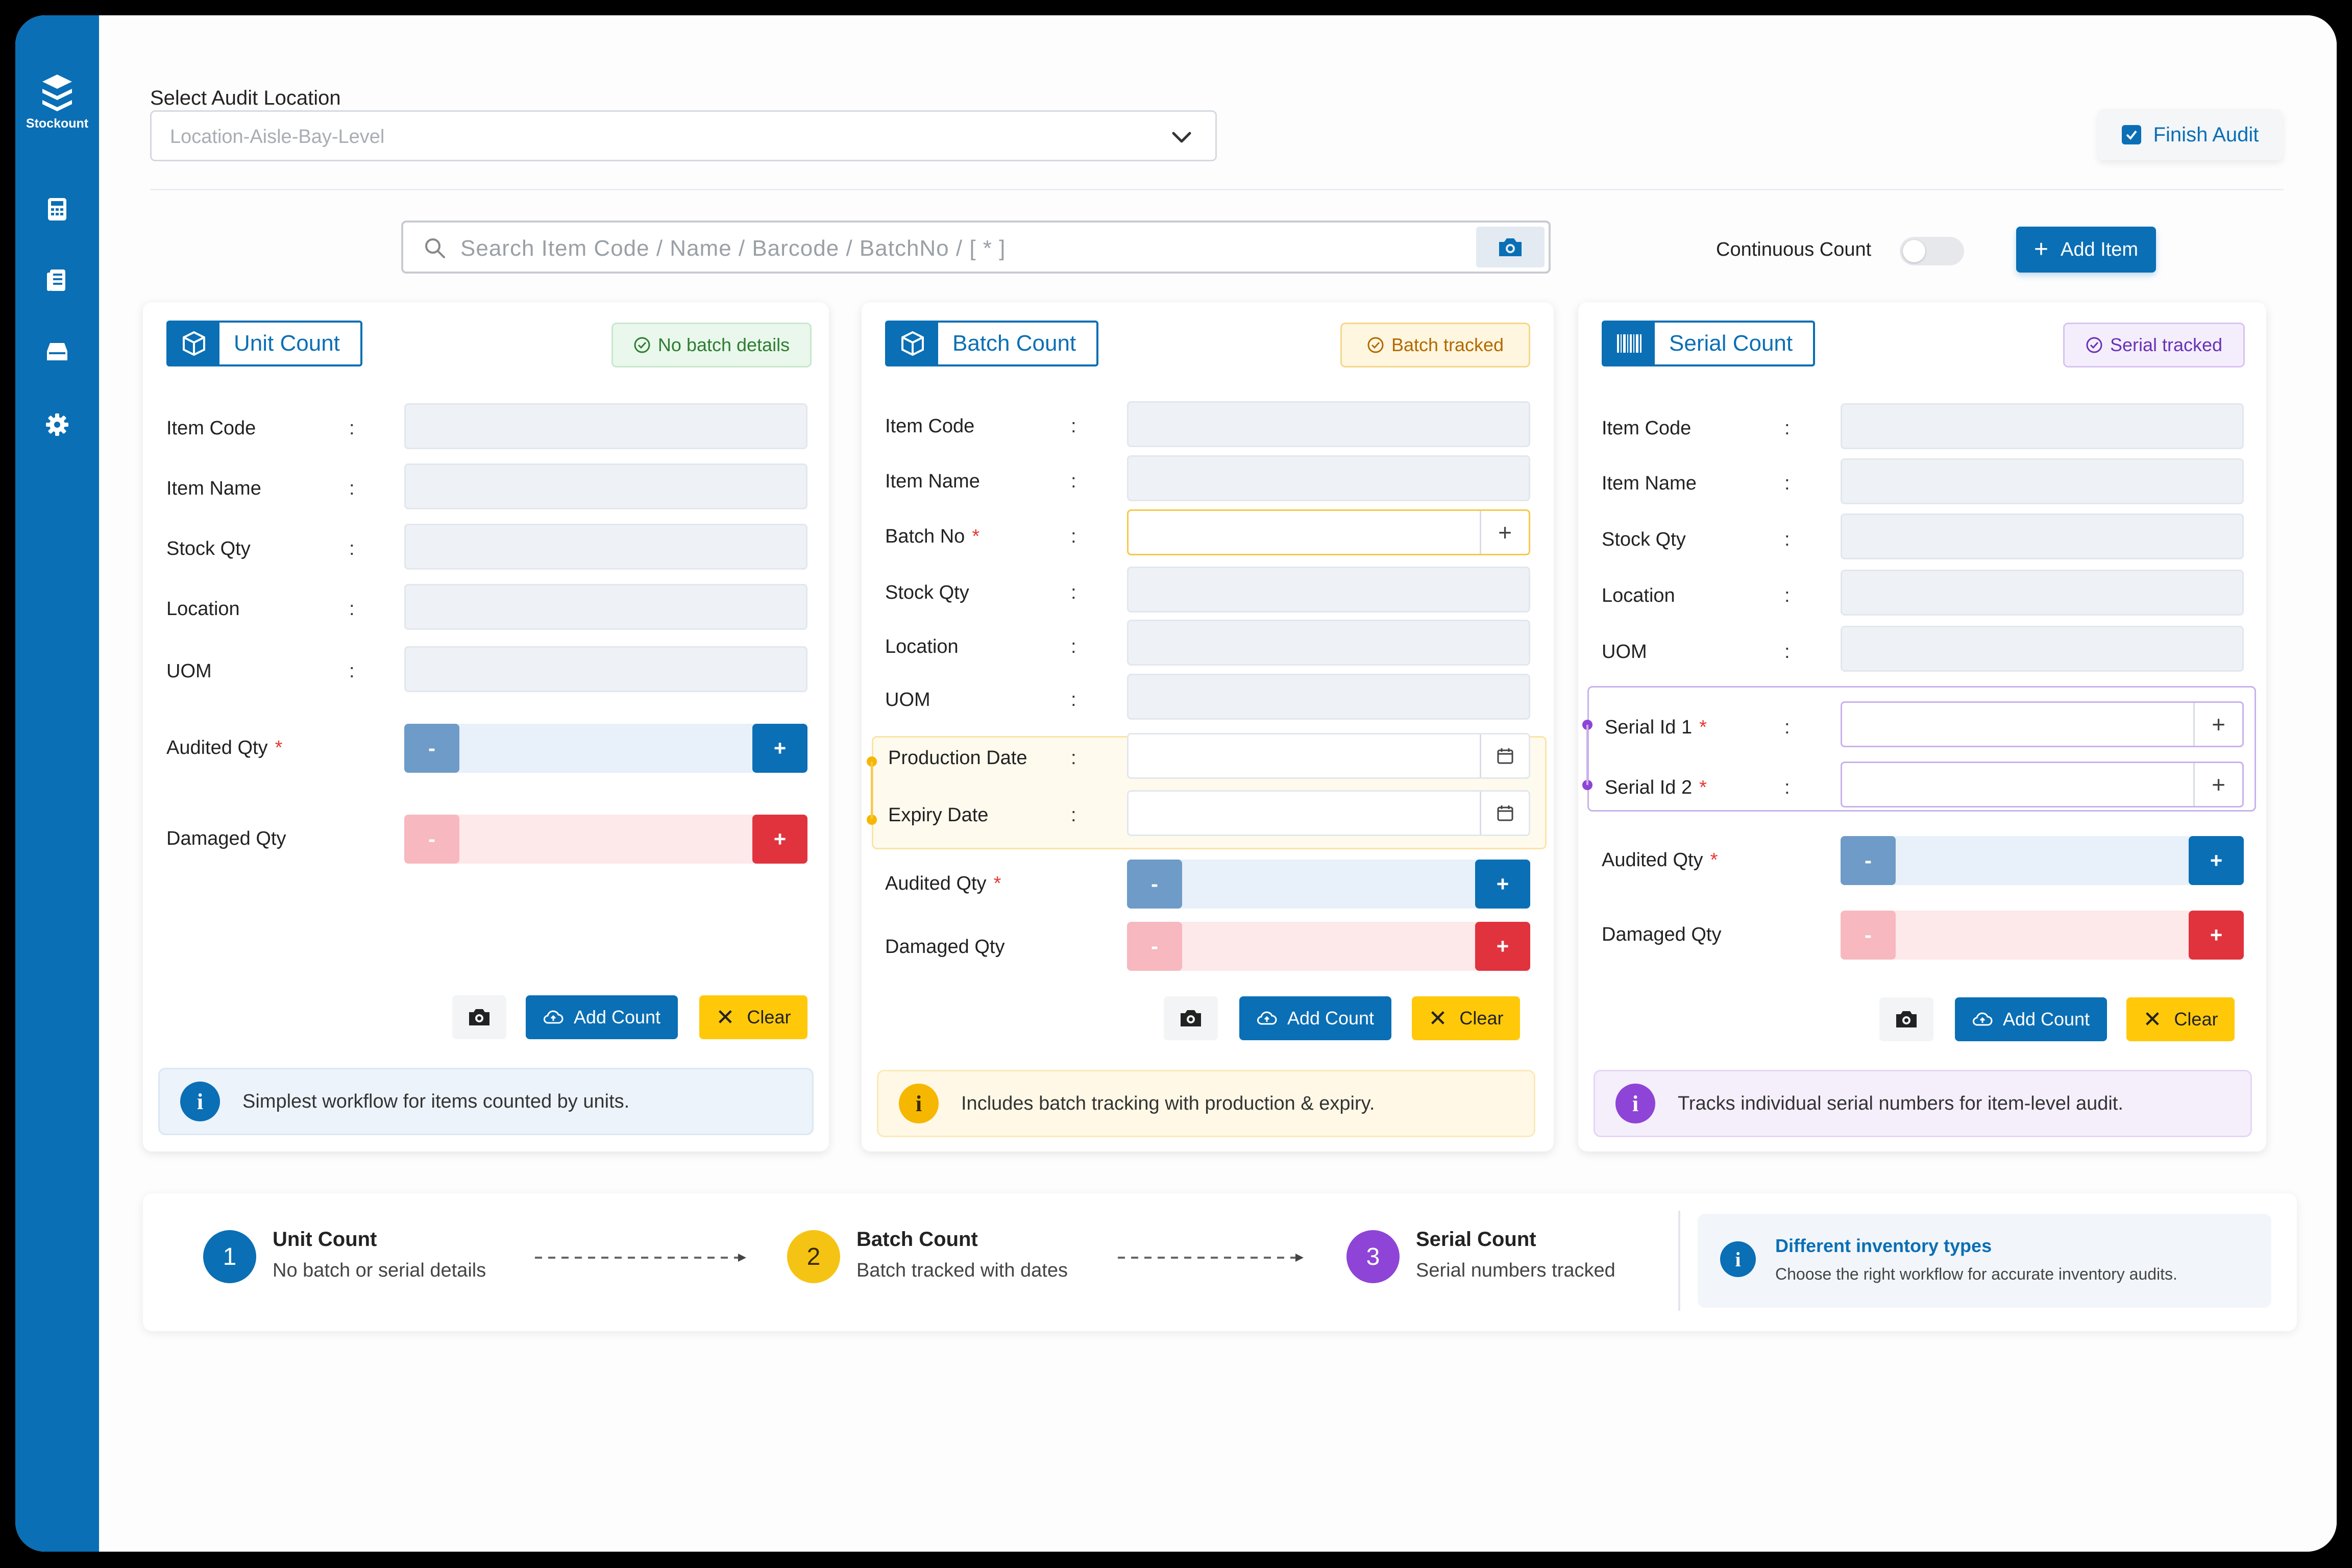 The height and width of the screenshot is (1568, 2352). Describe the element at coordinates (962, 1270) in the screenshot. I see `step-2-subtitle: Batch tracked with dates` at that location.